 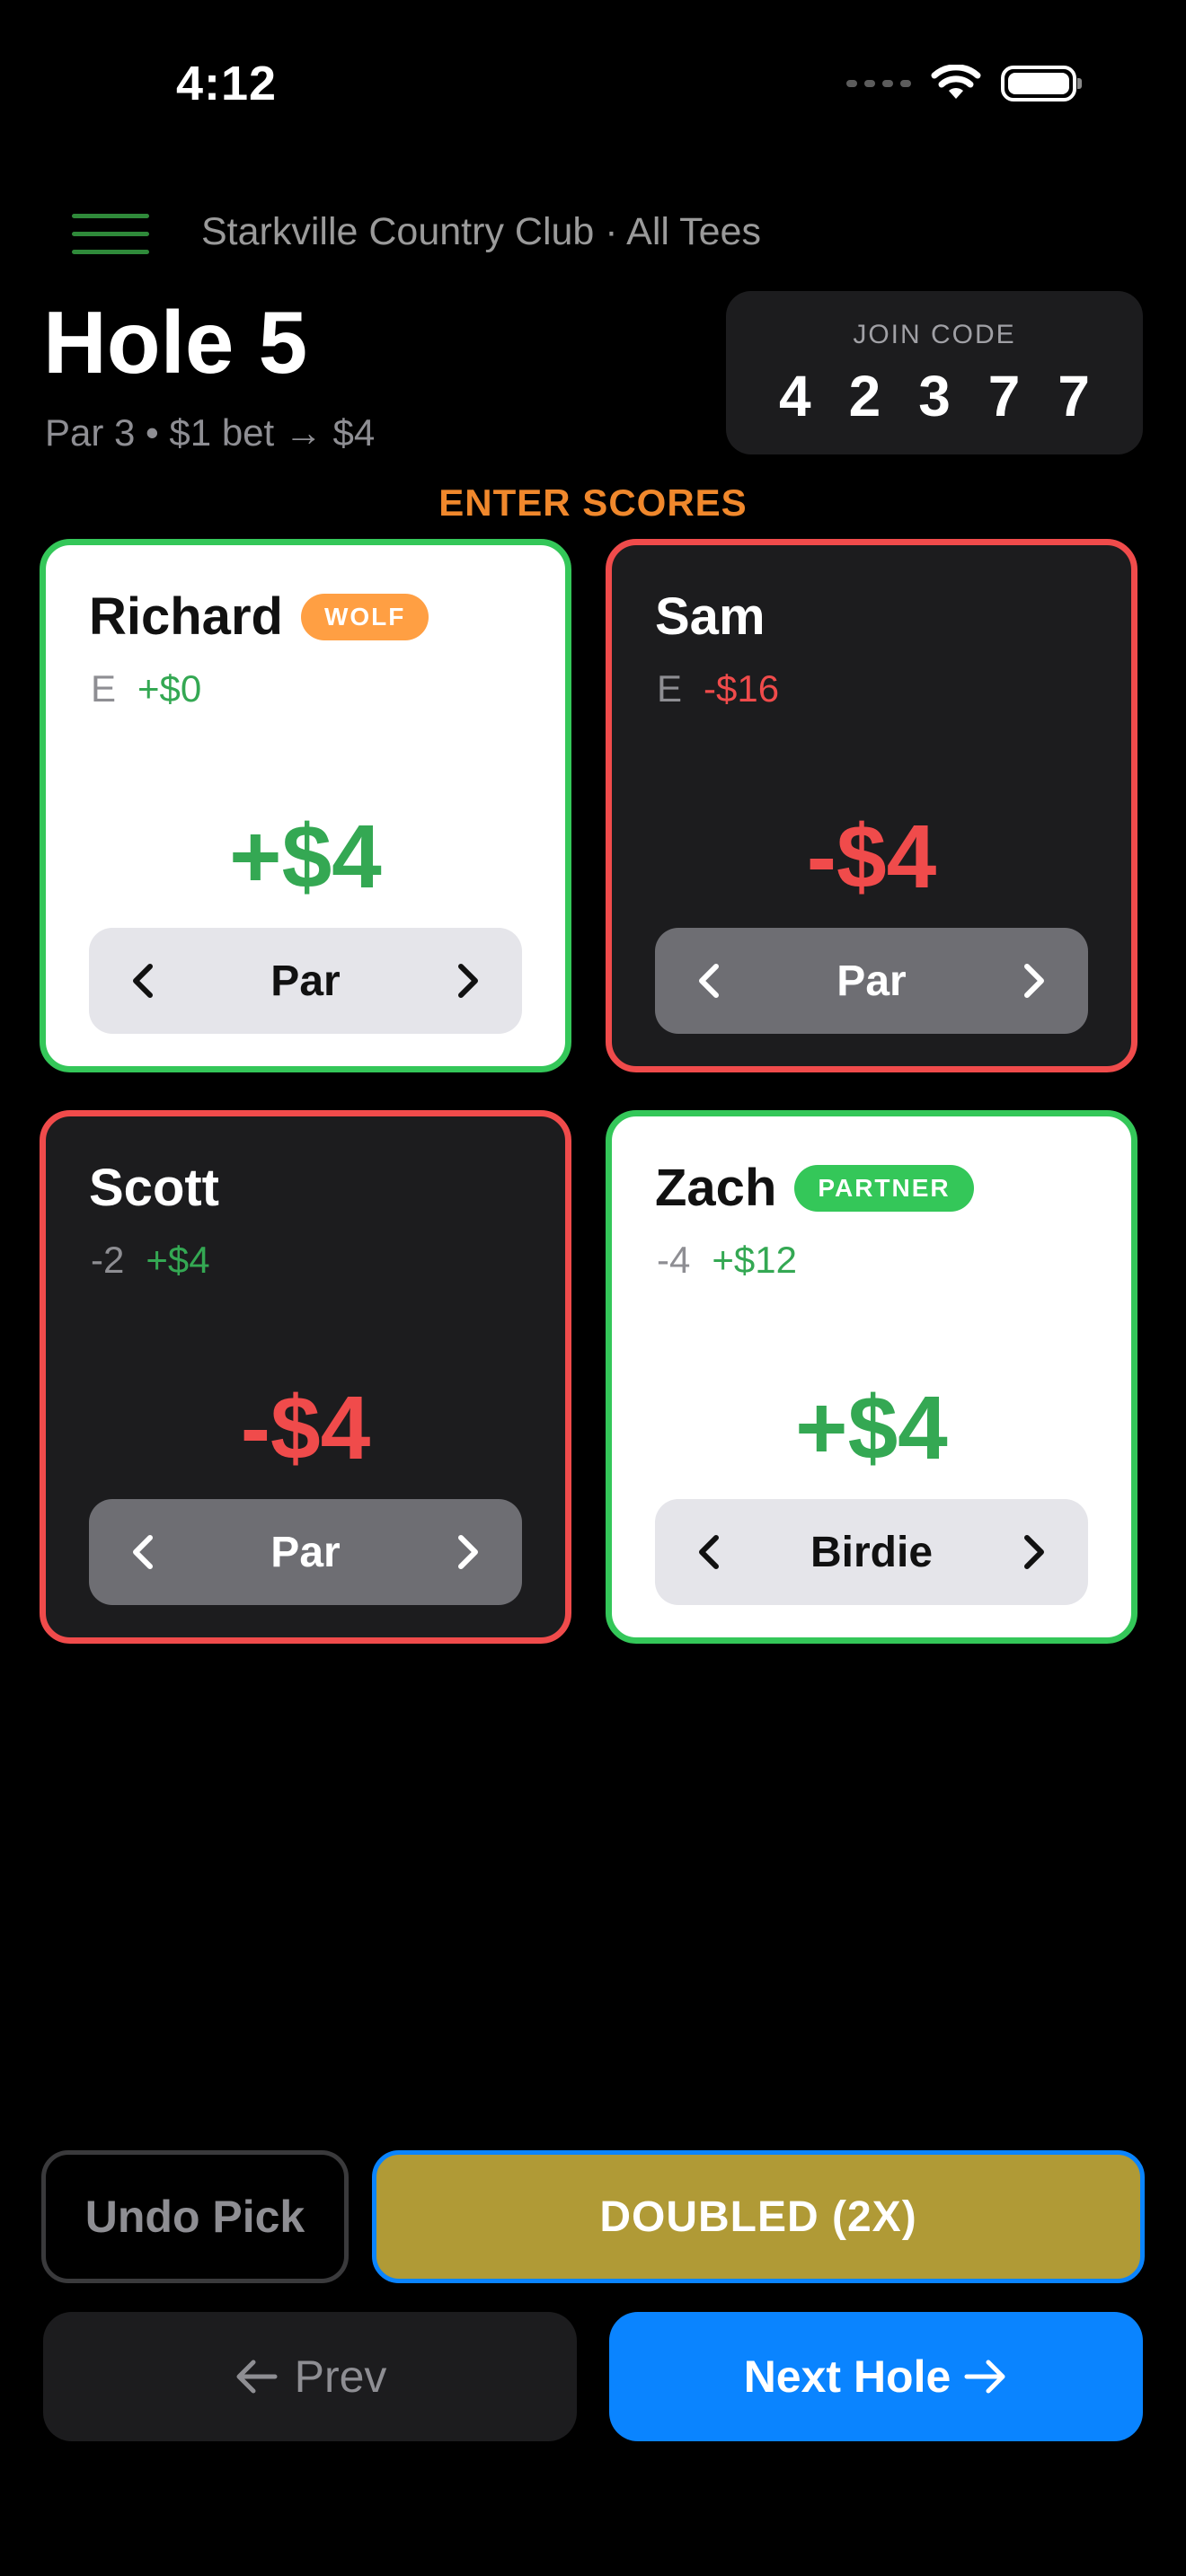 I want to click on player-money: -$16, so click(x=742, y=688).